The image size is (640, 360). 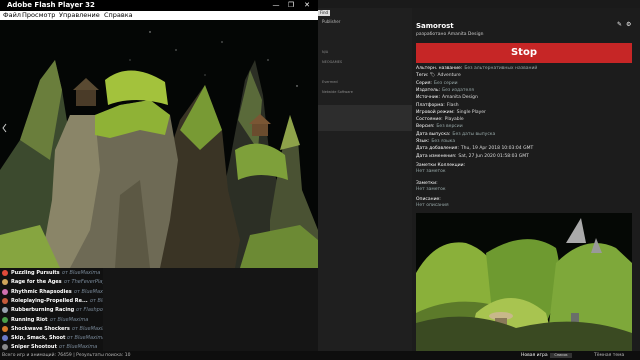 What do you see at coordinates (445, 83) in the screenshot?
I see `metadata-value: Без серии` at bounding box center [445, 83].